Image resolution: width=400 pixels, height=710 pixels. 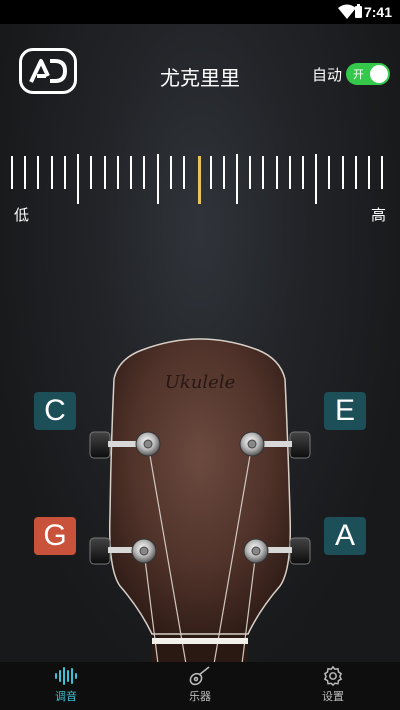 What do you see at coordinates (333, 696) in the screenshot?
I see `nav-settings-label: 设置` at bounding box center [333, 696].